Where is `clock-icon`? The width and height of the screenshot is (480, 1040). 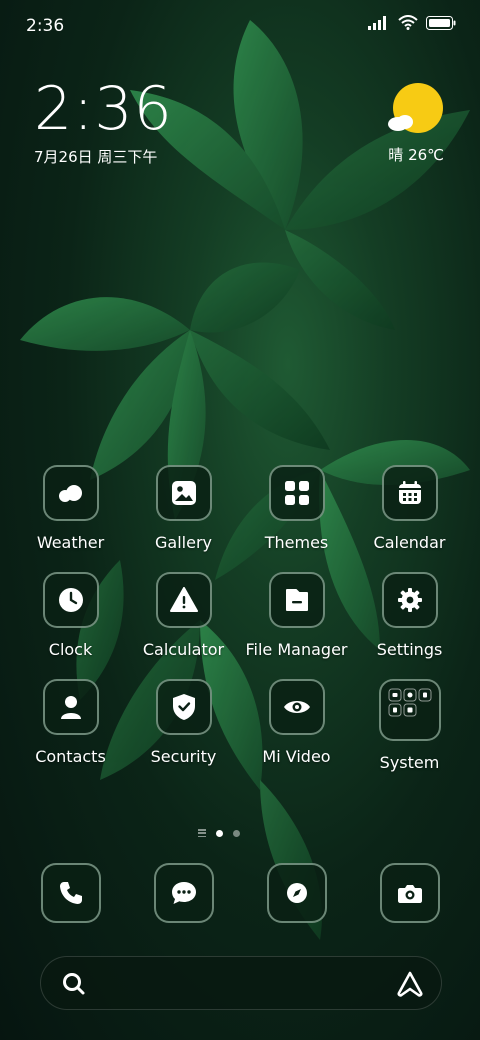 clock-icon is located at coordinates (70, 600).